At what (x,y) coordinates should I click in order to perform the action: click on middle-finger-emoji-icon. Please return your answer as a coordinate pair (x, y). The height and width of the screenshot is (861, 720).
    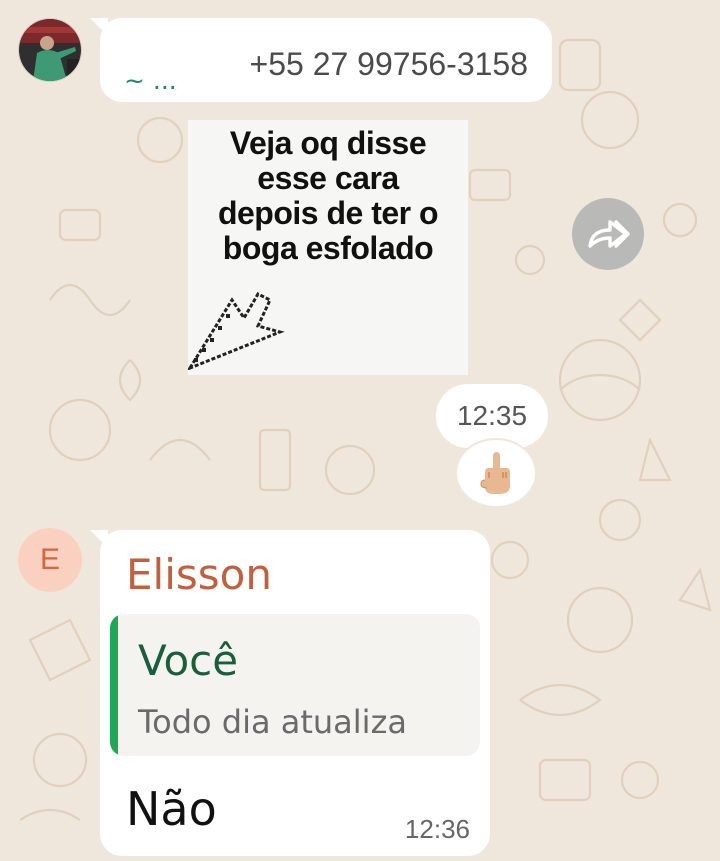
    Looking at the image, I should click on (495, 473).